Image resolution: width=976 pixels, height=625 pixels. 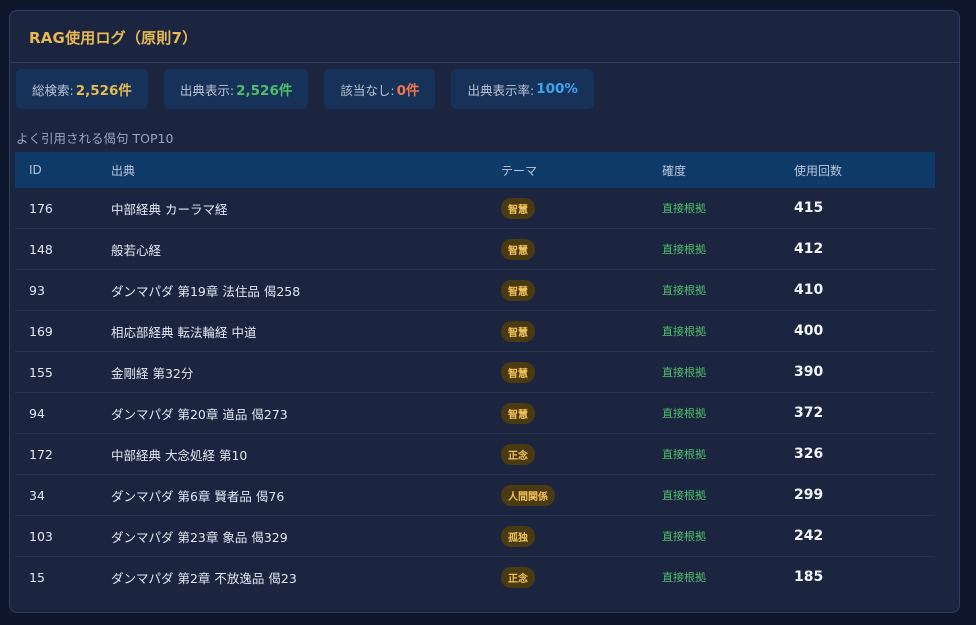 I want to click on usage-count: 390, so click(x=809, y=372).